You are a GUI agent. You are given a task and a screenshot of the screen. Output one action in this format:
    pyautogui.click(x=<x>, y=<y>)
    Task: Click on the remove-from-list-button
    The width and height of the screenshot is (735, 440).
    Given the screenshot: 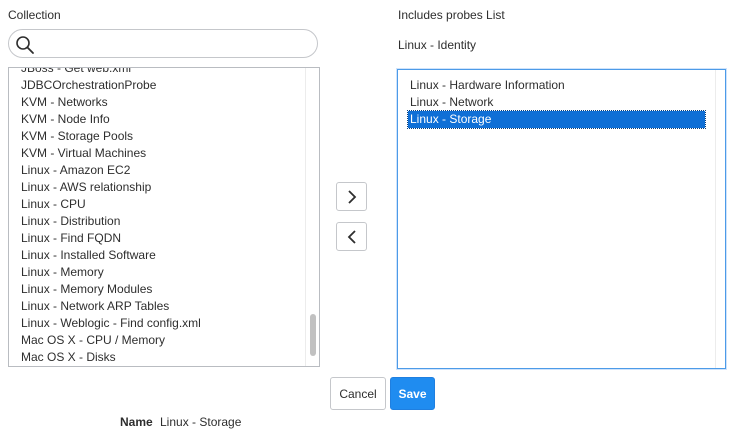 What is the action you would take?
    pyautogui.click(x=351, y=236)
    